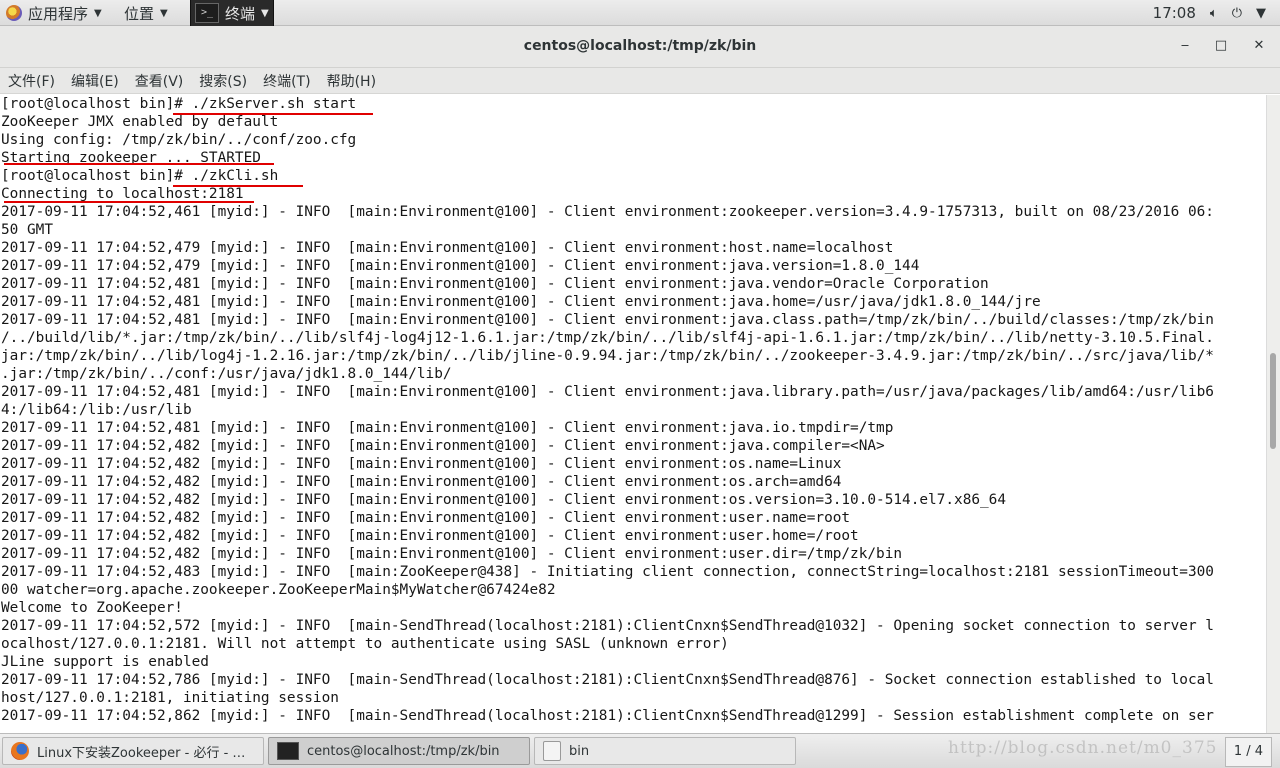 The height and width of the screenshot is (768, 1280). I want to click on terminal-line: Welcome to ZooKeeper!, so click(92, 608).